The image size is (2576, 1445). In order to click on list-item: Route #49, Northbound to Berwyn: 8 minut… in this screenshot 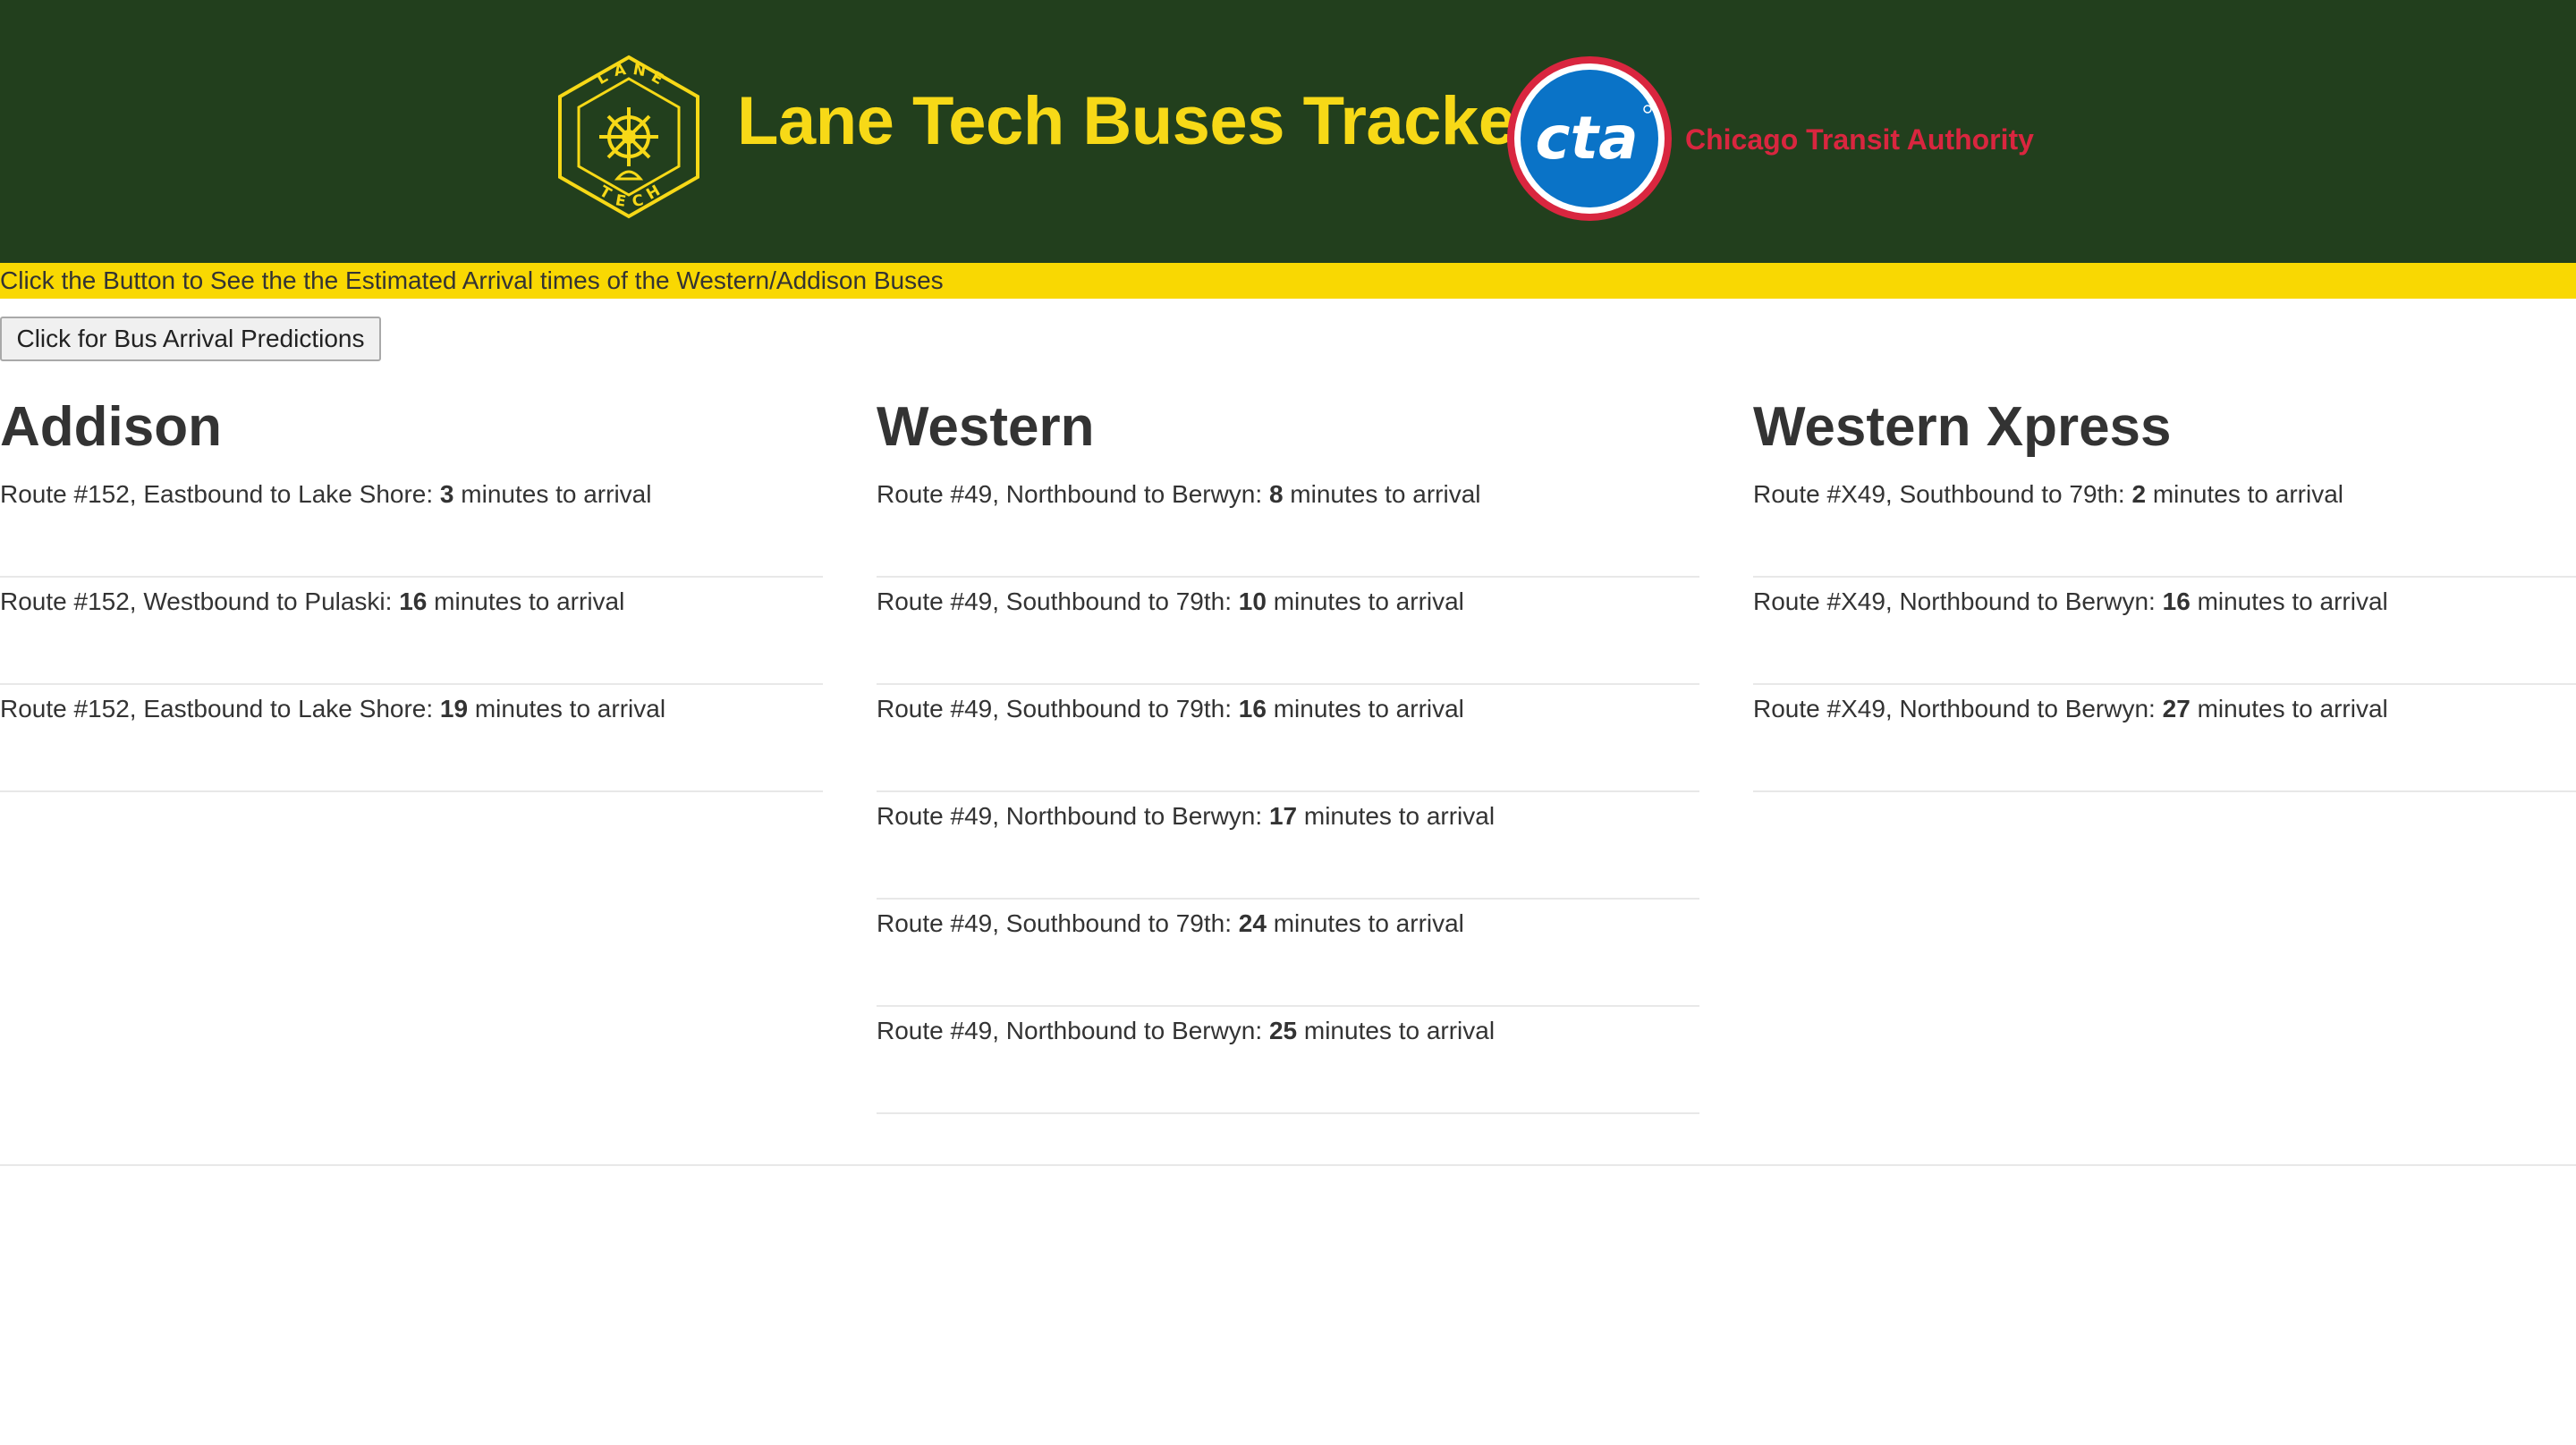, I will do `click(1288, 524)`.